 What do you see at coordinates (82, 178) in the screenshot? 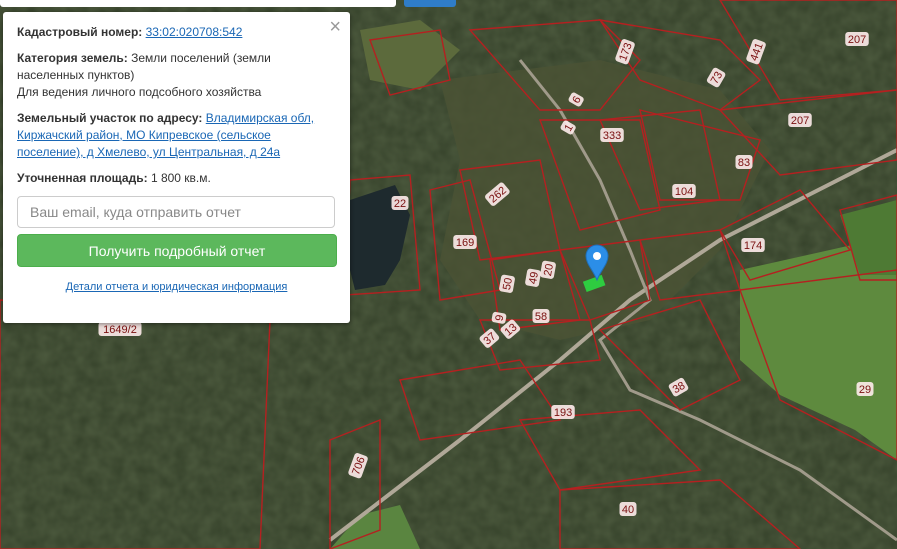
I see `area-label: Уточненная площадь:` at bounding box center [82, 178].